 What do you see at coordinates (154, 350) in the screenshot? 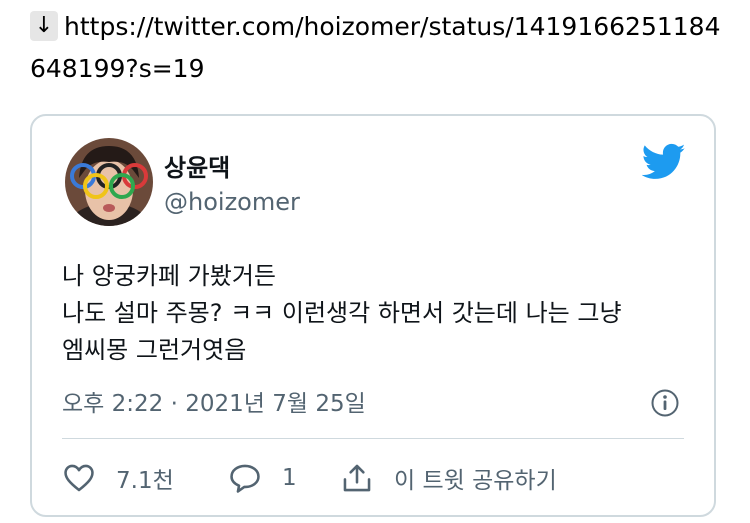
I see `tweet-text-line: 엠씨몽 그런거엿음` at bounding box center [154, 350].